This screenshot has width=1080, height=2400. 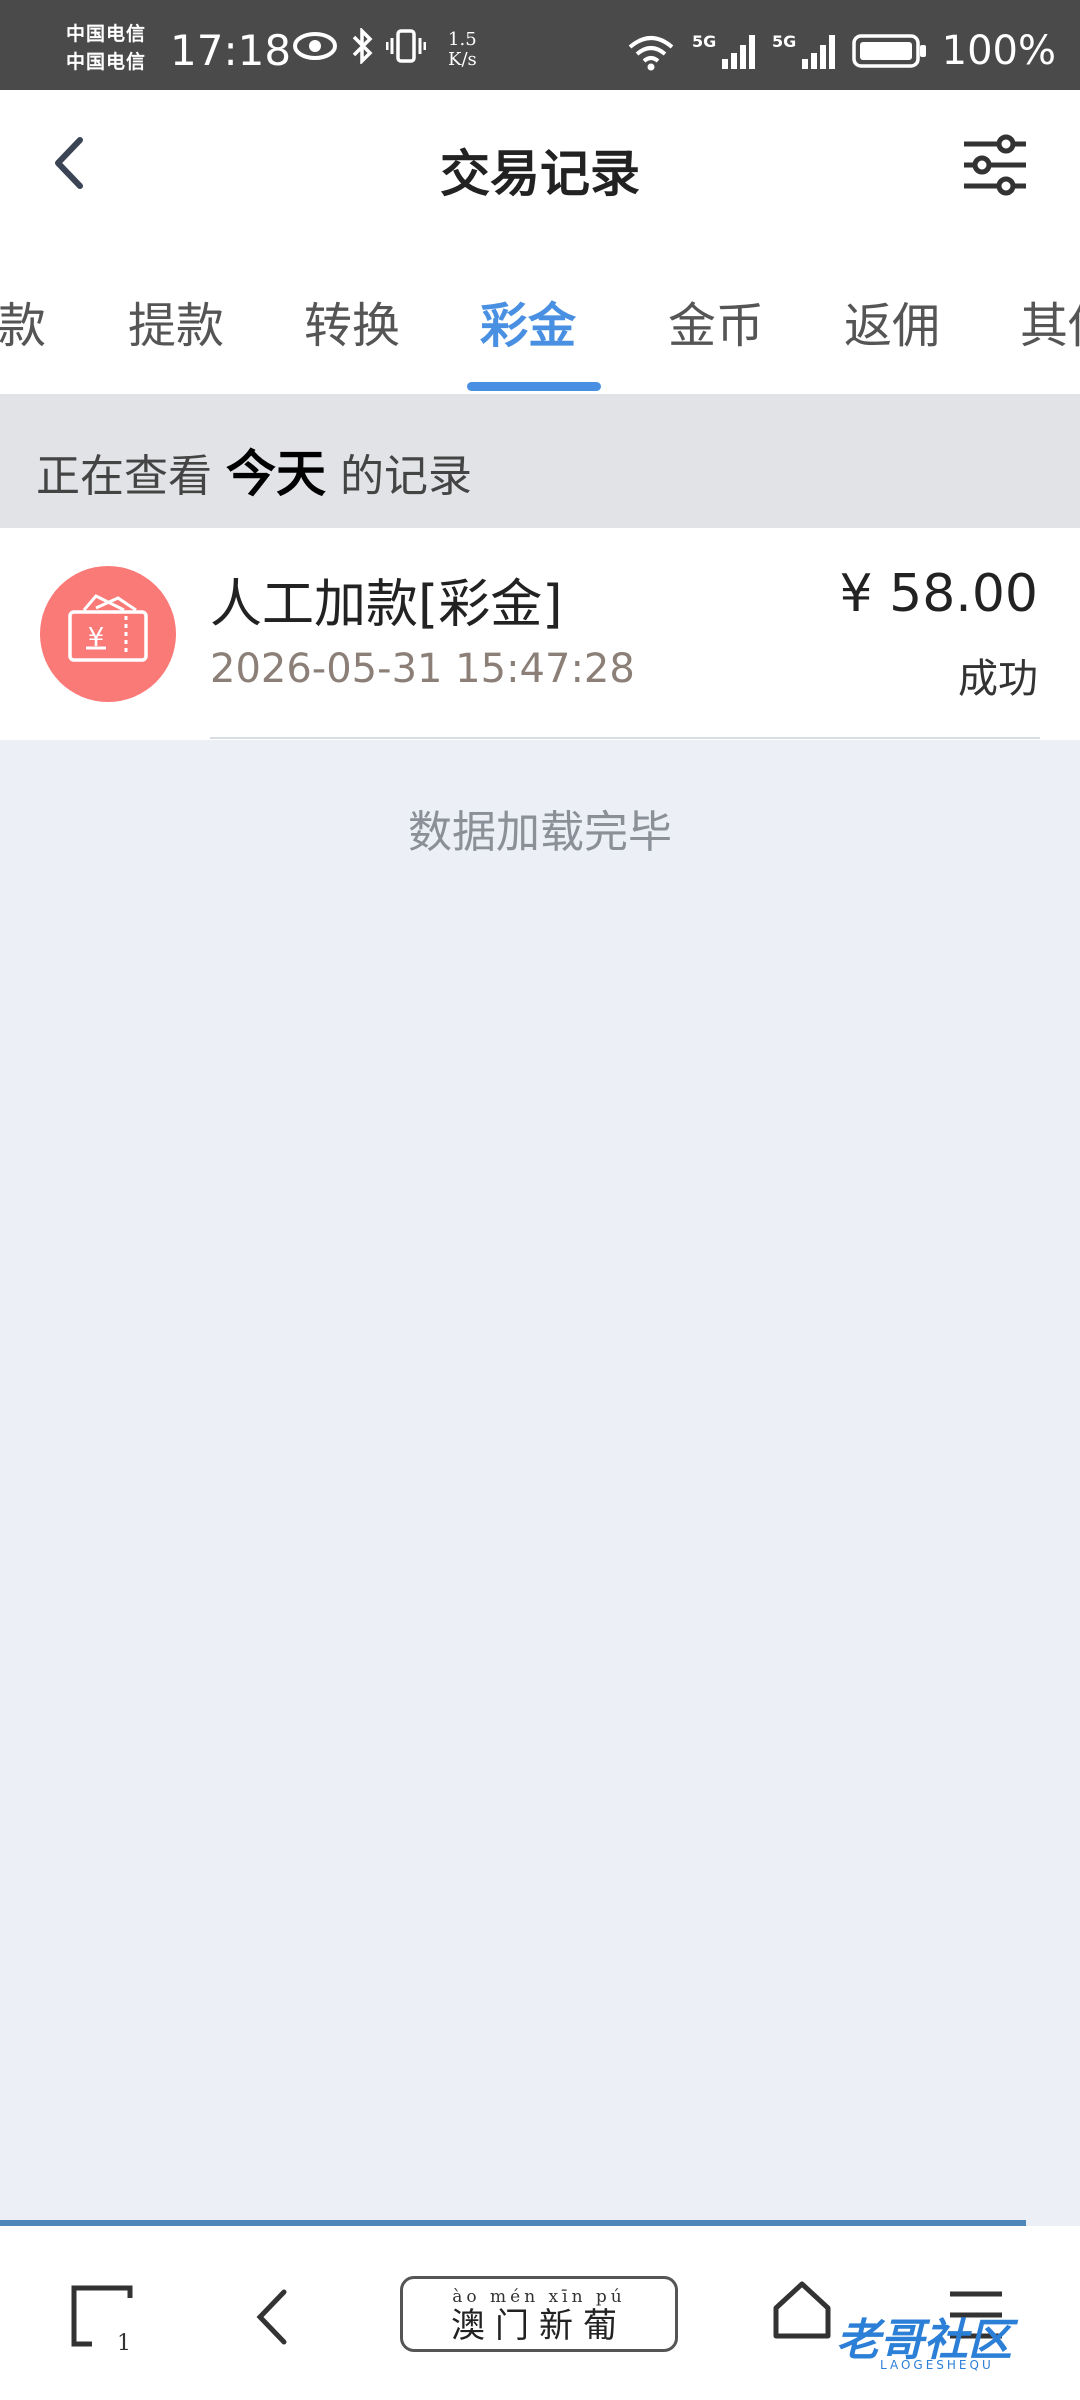 I want to click on eye-icon, so click(x=315, y=46).